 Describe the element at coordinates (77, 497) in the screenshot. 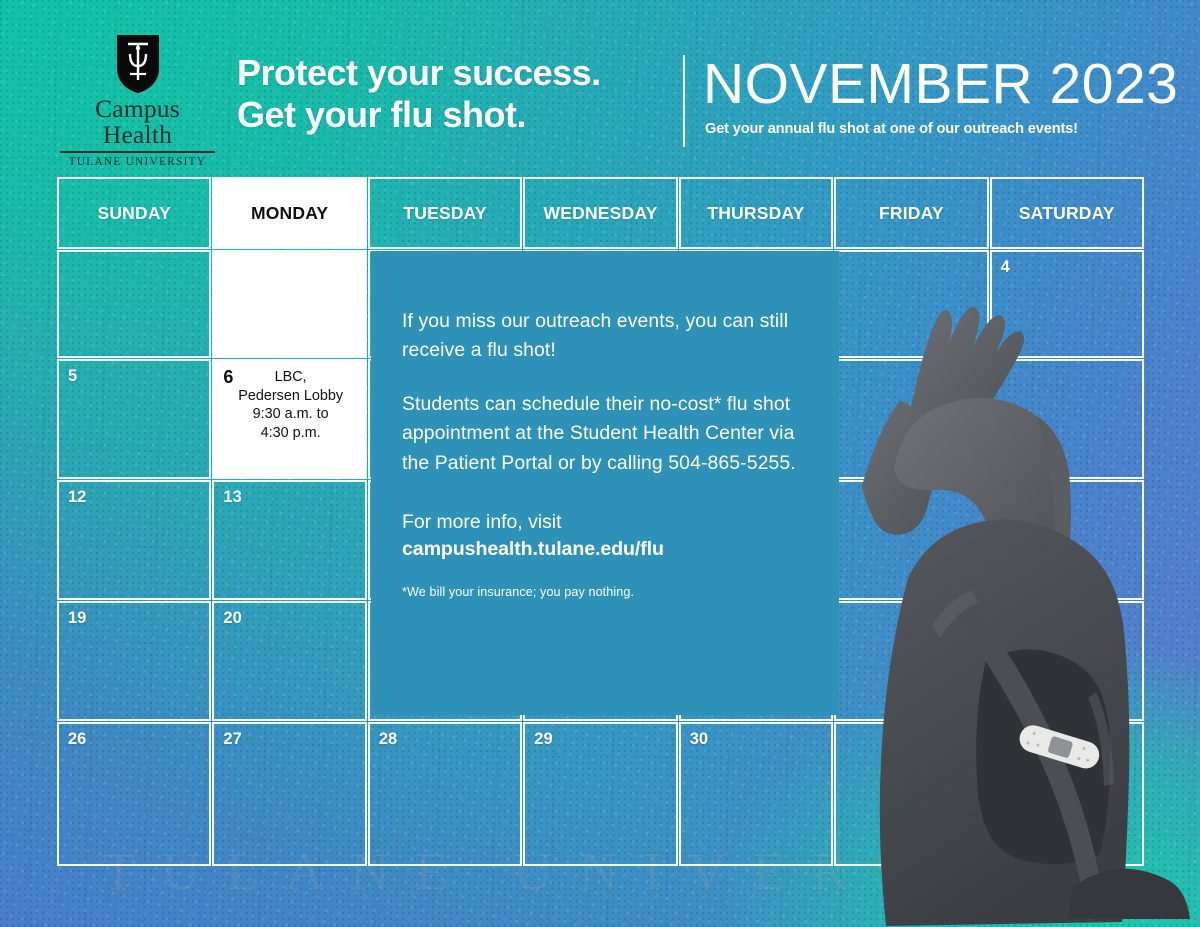

I see `day-number: 12` at that location.